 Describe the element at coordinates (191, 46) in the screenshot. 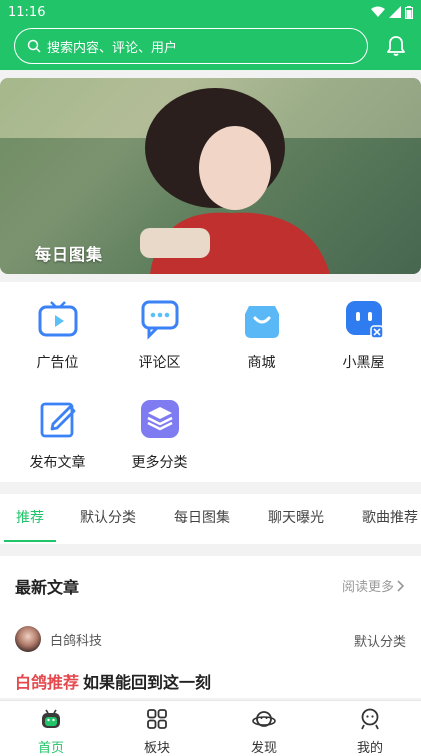

I see `search-input: 搜索内容、评论、用户` at that location.